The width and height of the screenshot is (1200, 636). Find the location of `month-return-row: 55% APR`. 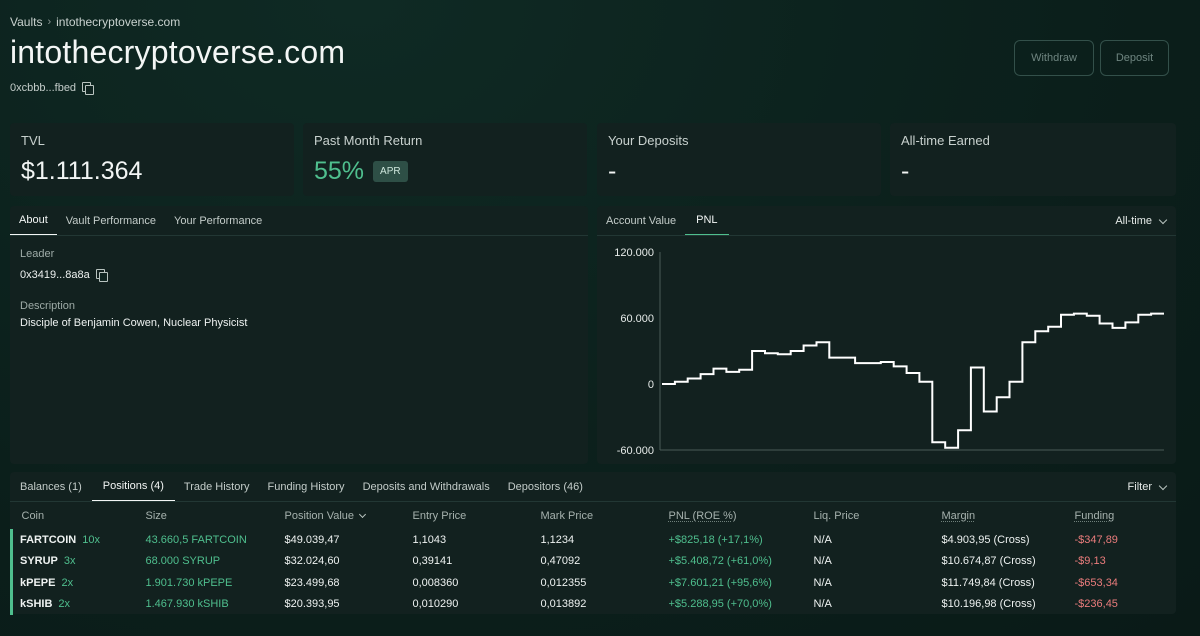

month-return-row: 55% APR is located at coordinates (445, 171).